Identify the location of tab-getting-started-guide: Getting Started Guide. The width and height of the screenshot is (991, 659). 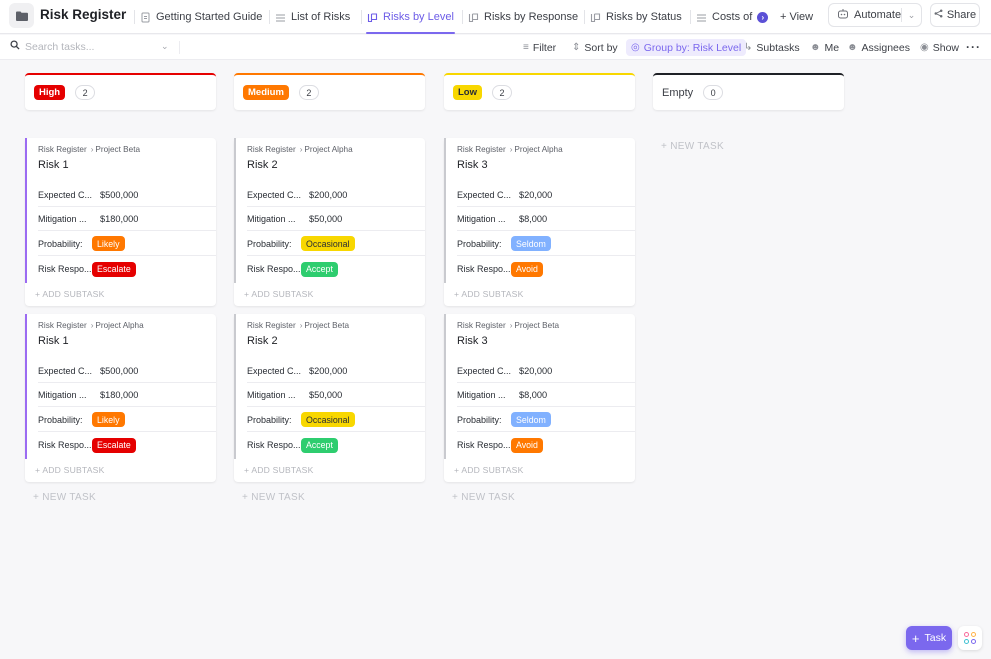
(198, 17).